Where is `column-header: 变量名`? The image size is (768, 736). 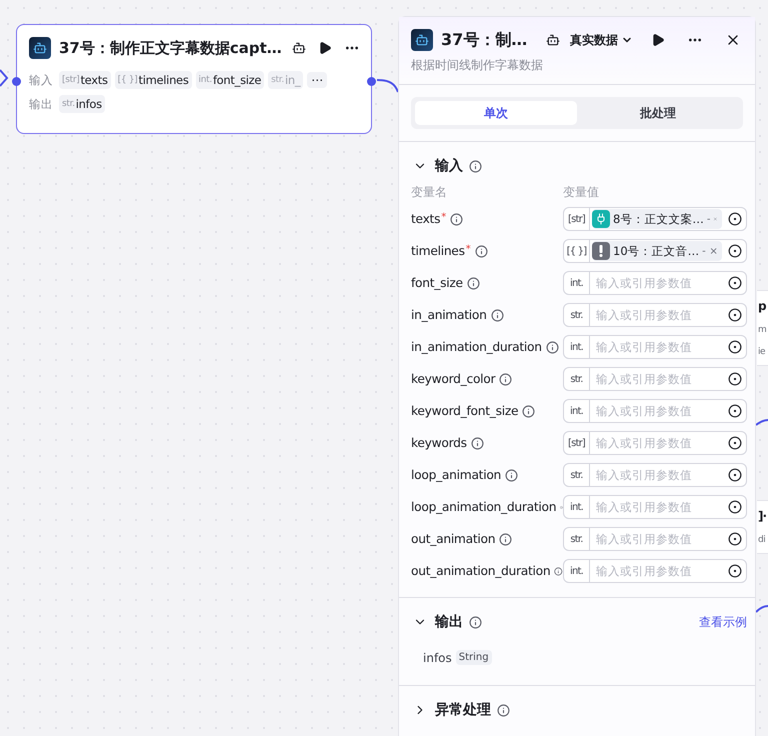
column-header: 变量名 is located at coordinates (429, 192).